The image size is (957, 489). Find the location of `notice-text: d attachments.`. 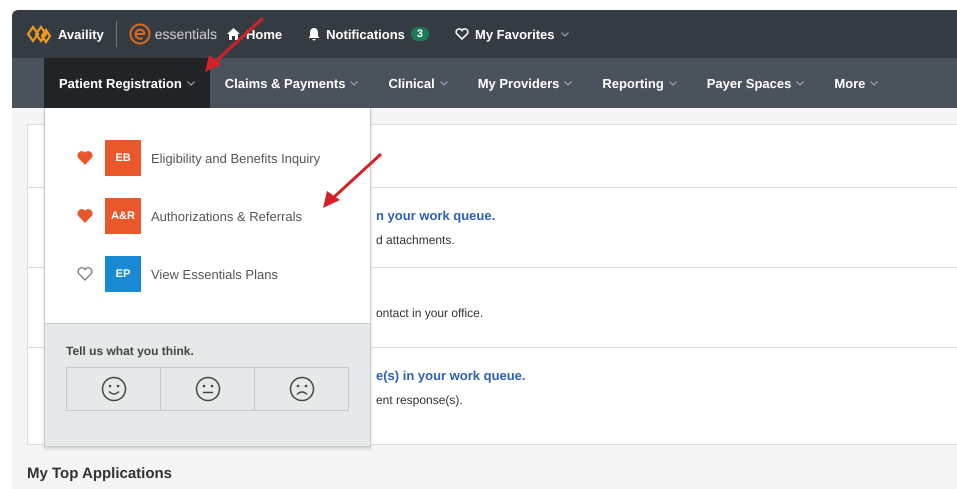

notice-text: d attachments. is located at coordinates (416, 240).